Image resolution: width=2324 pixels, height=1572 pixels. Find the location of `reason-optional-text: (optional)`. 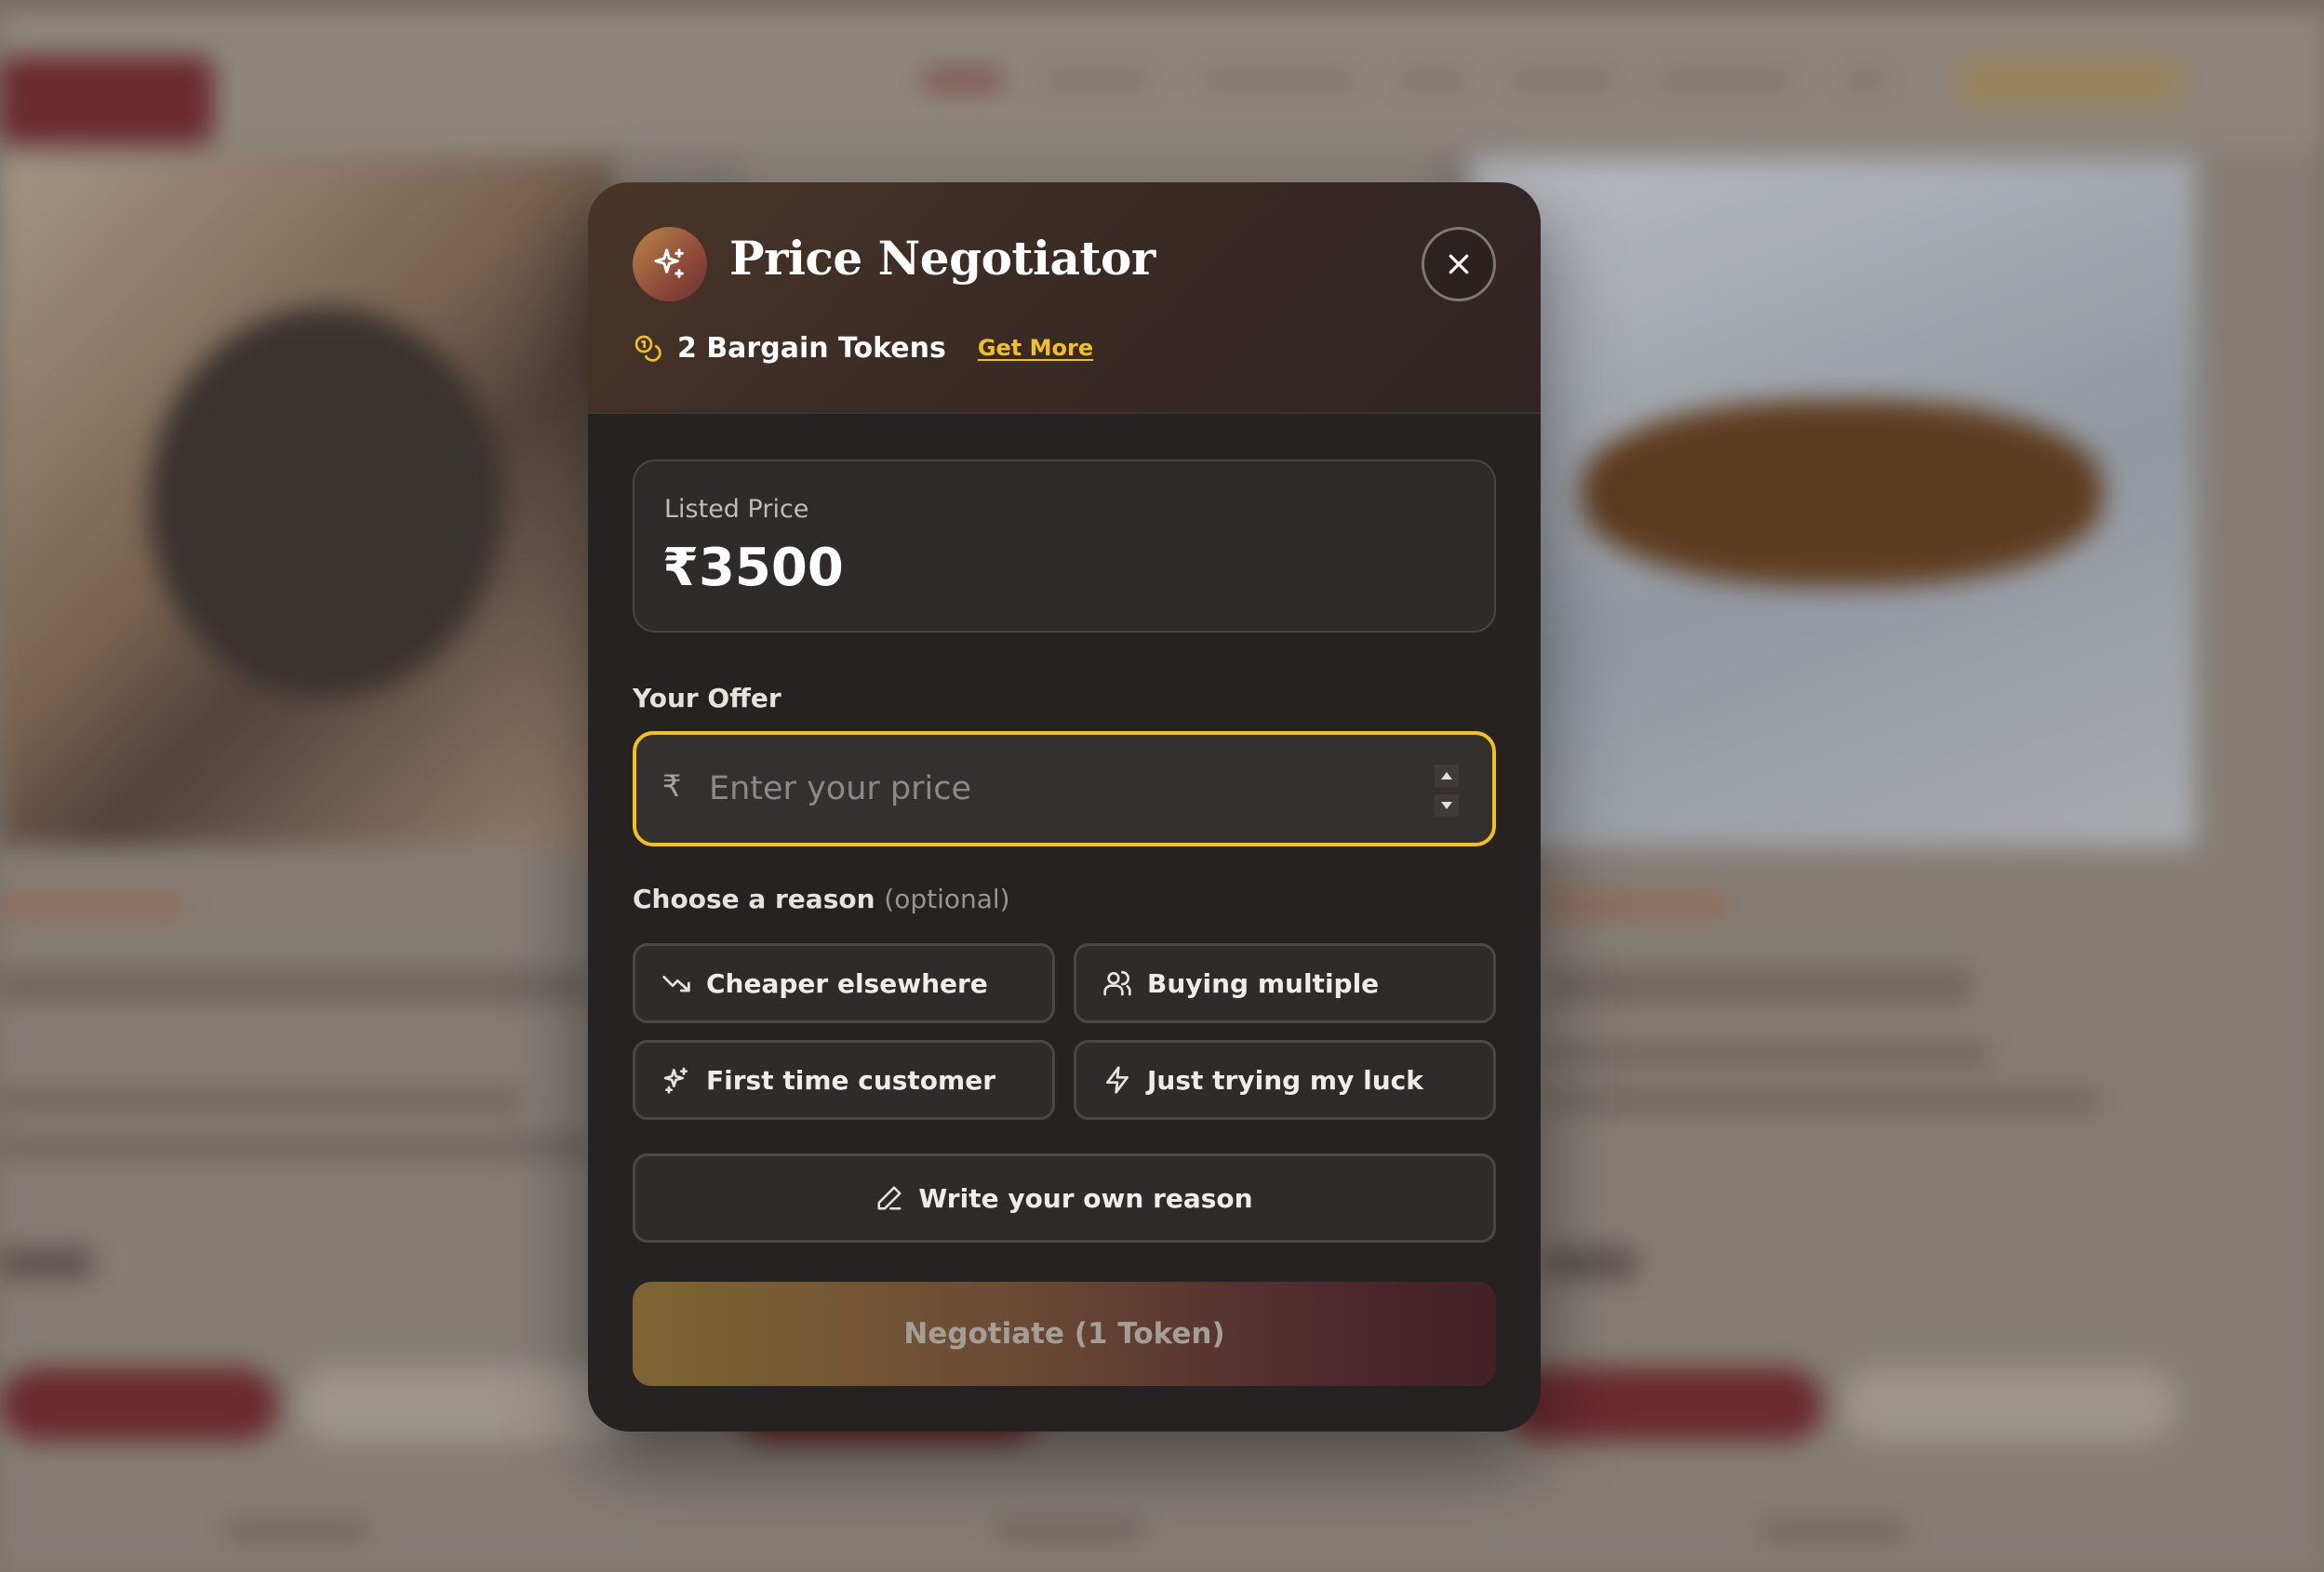

reason-optional-text: (optional) is located at coordinates (947, 899).